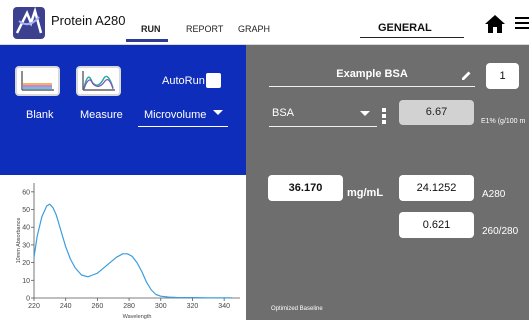  I want to click on autorun-label: AutoRun, so click(183, 81).